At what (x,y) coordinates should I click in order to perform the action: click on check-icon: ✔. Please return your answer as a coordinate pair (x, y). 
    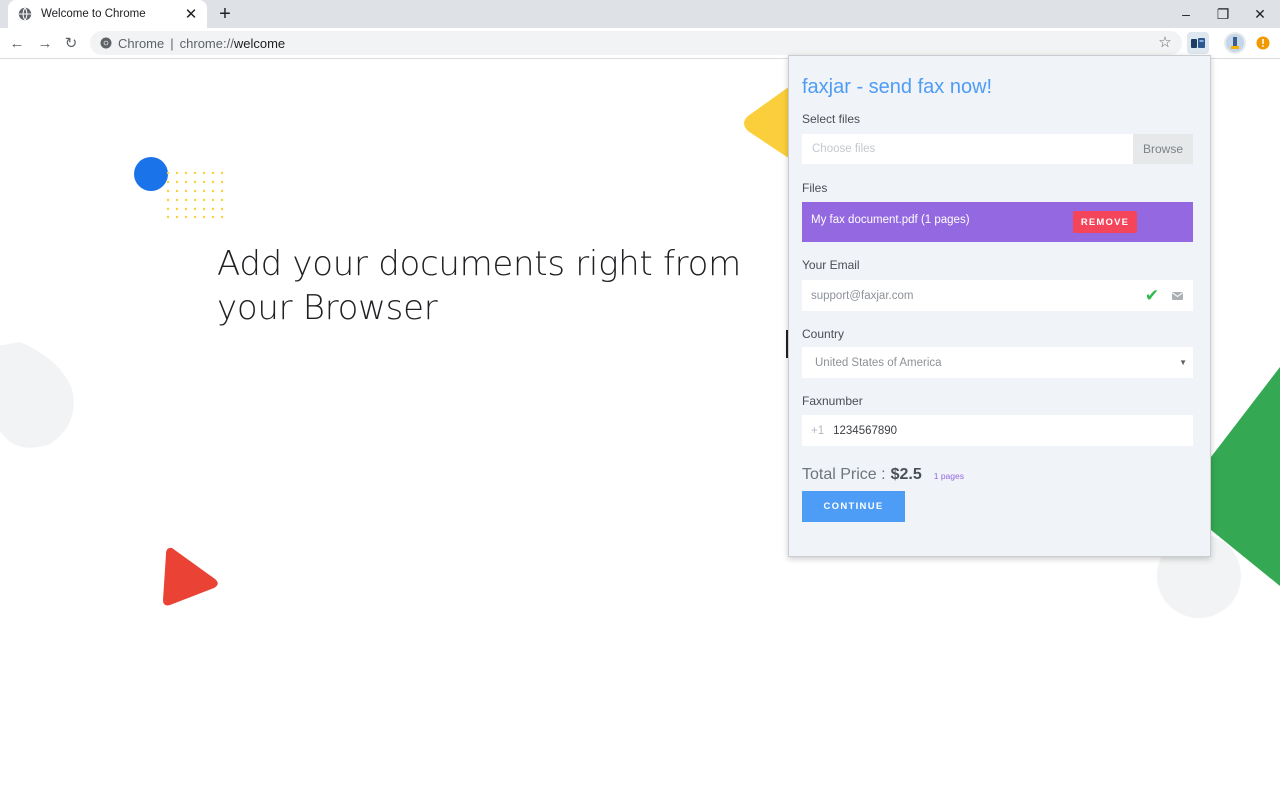
    Looking at the image, I should click on (1152, 295).